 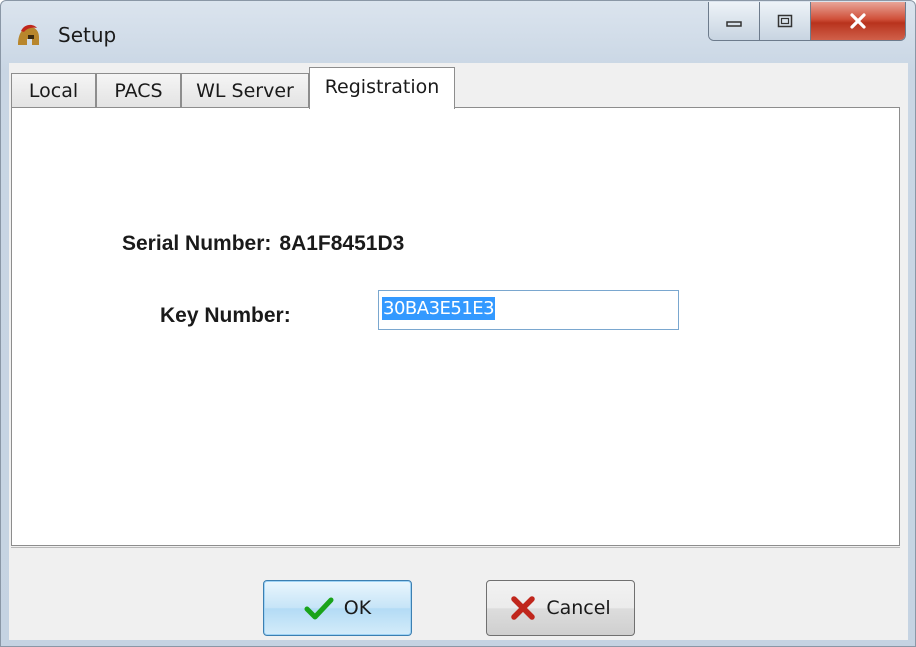 I want to click on cancel-label: Cancel, so click(x=578, y=608).